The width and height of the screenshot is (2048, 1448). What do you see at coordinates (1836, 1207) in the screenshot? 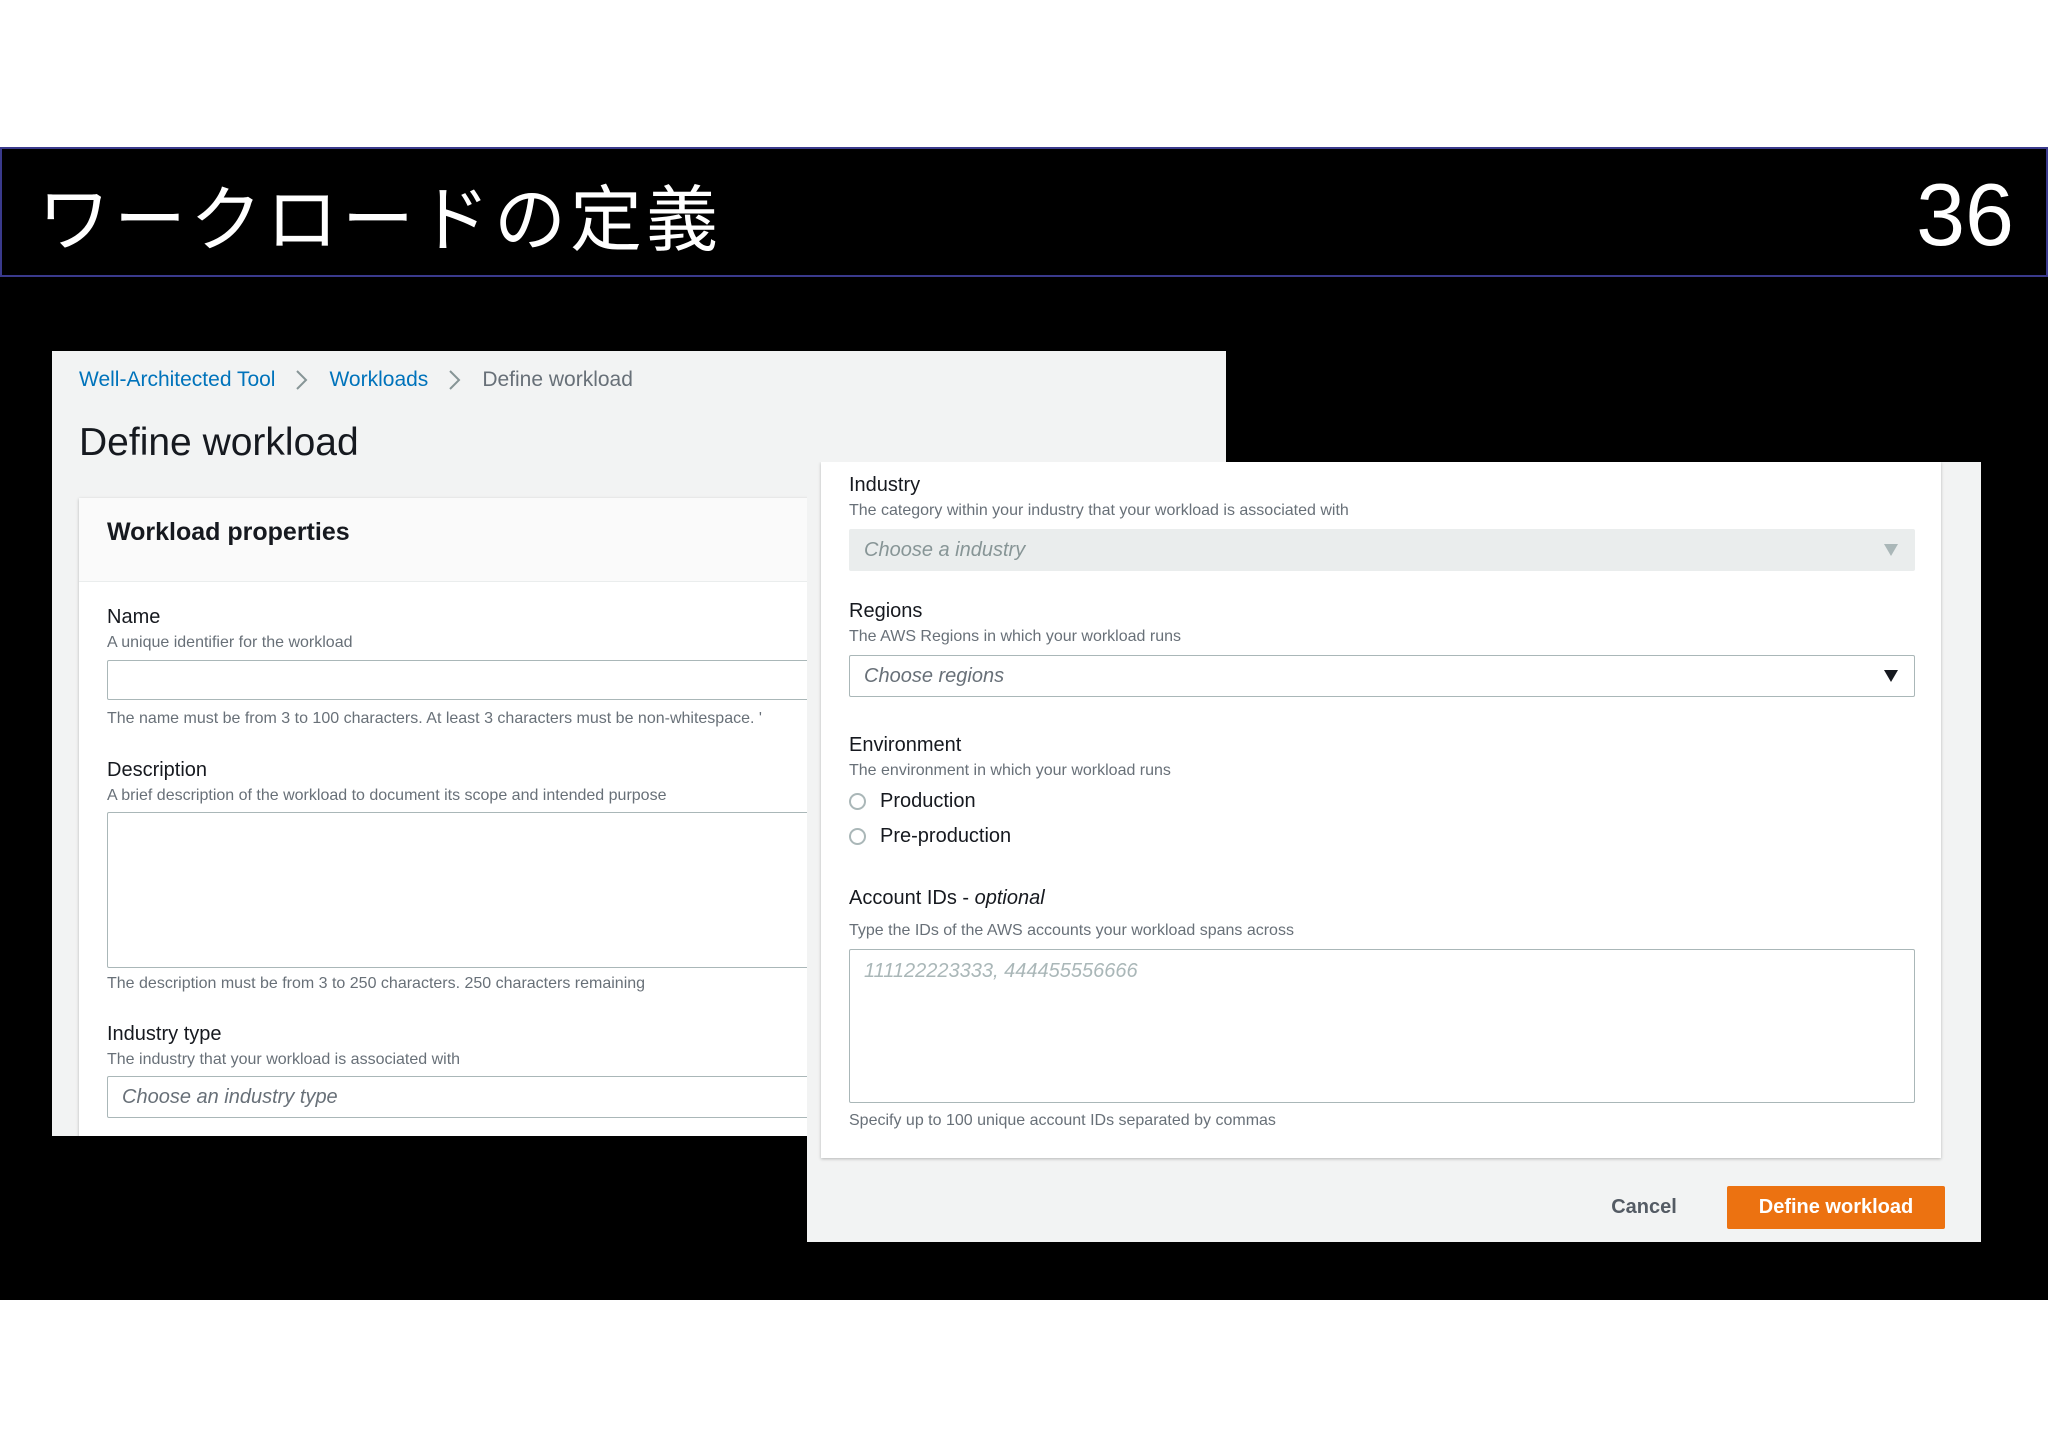
I see `define-workload-button: Define workload` at bounding box center [1836, 1207].